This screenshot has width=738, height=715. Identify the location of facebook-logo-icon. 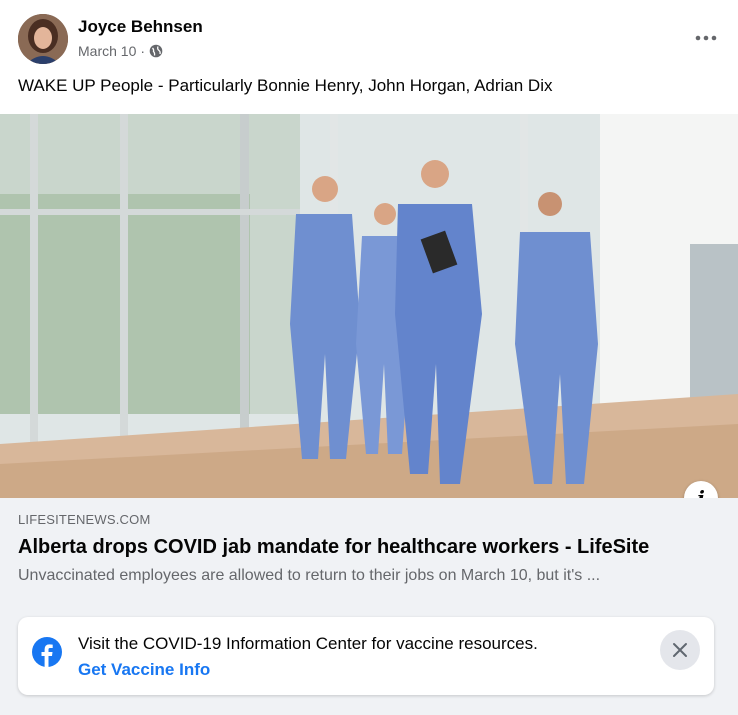
(47, 652).